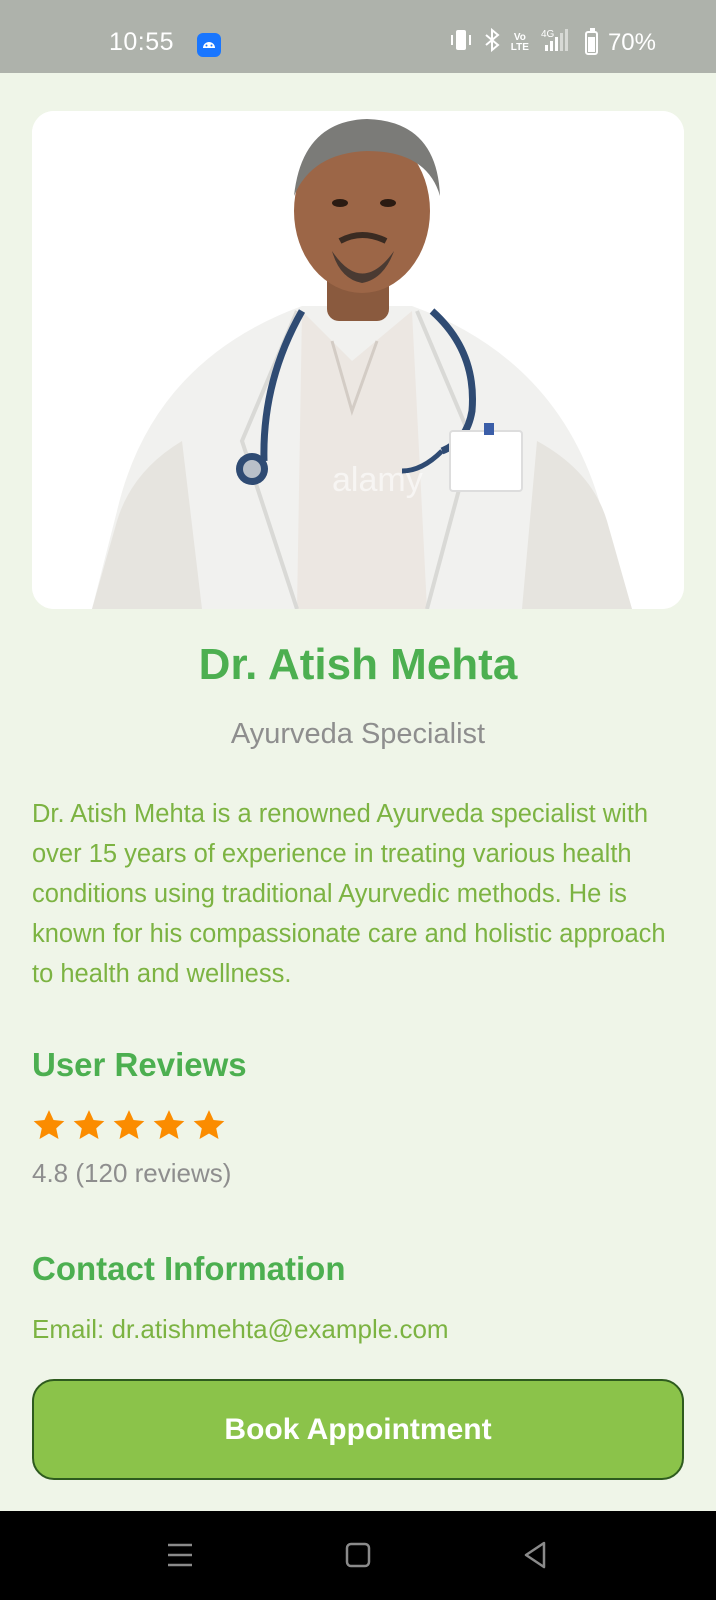  Describe the element at coordinates (139, 1064) in the screenshot. I see `reviews-title: User Reviews` at that location.